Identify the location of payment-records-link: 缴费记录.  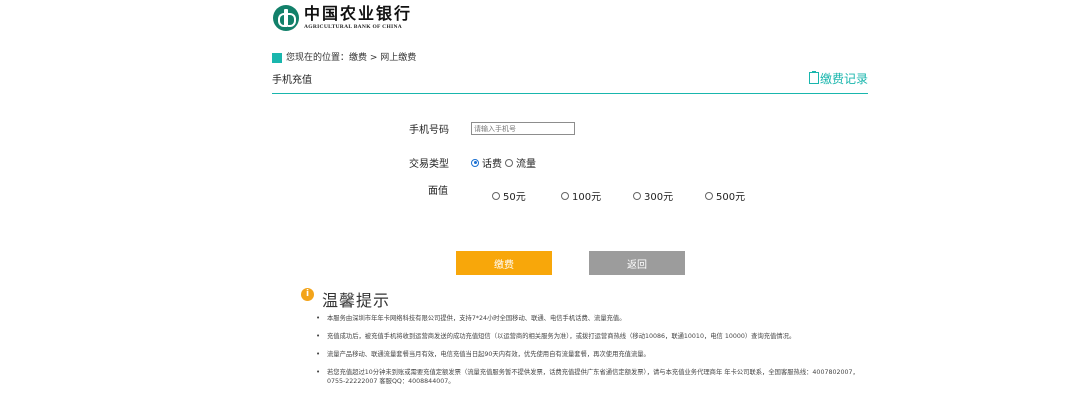
(838, 78).